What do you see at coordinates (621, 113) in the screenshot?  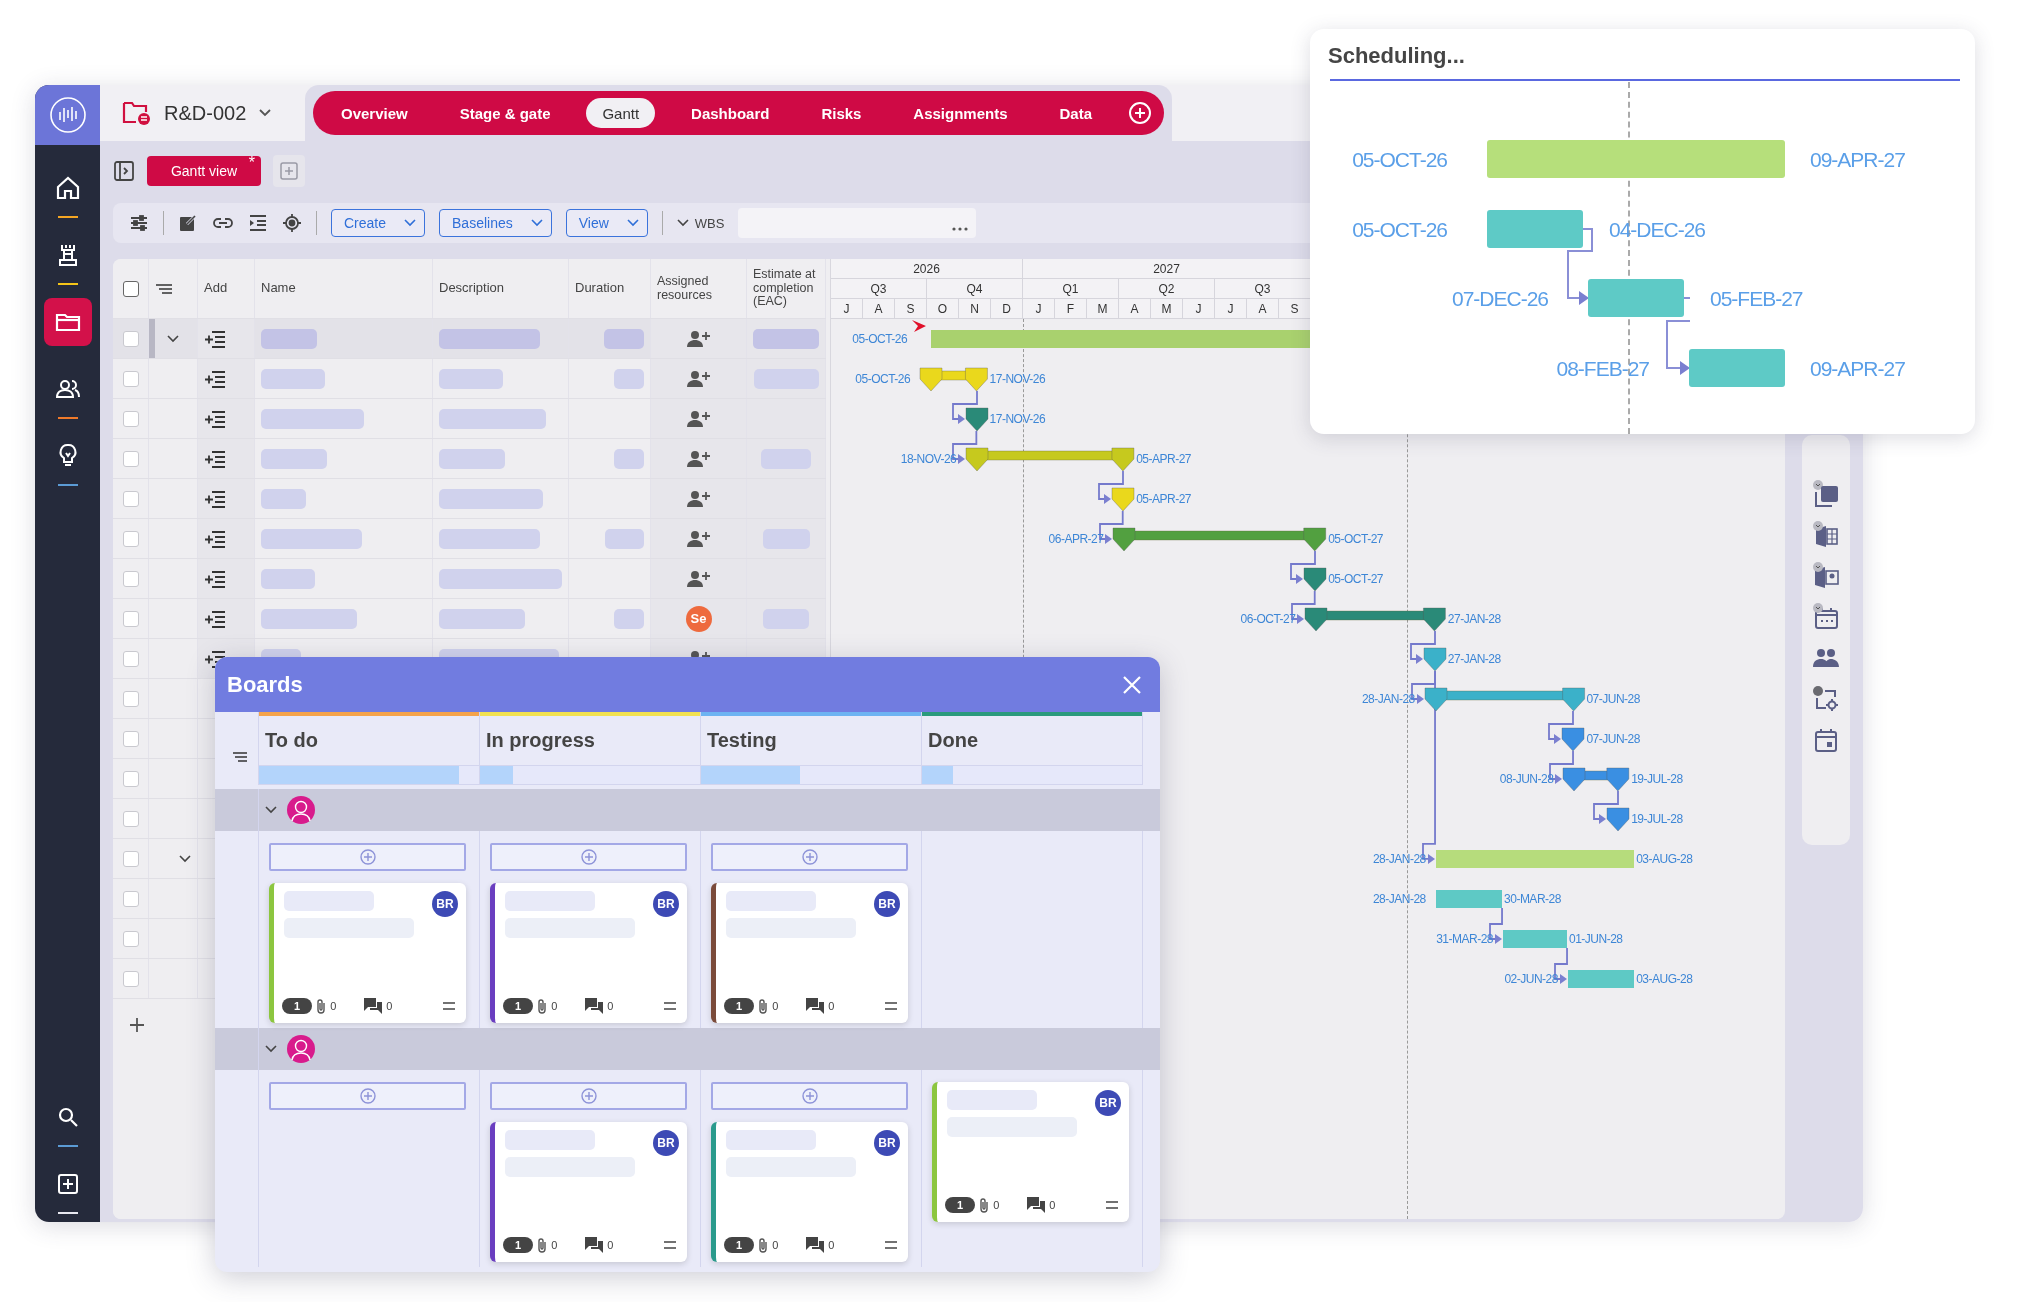 I see `nav-tab: Gantt` at bounding box center [621, 113].